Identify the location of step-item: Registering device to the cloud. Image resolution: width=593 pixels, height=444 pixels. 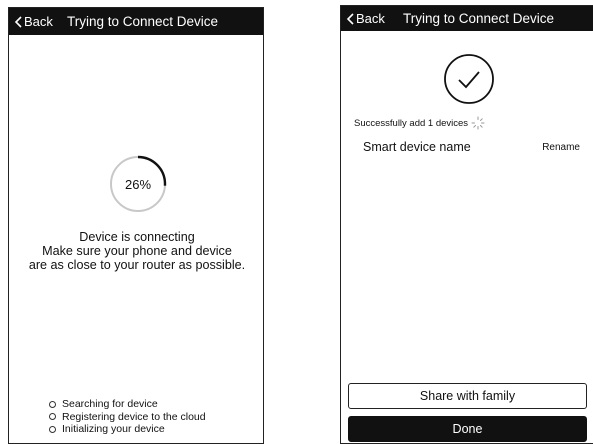
(127, 417).